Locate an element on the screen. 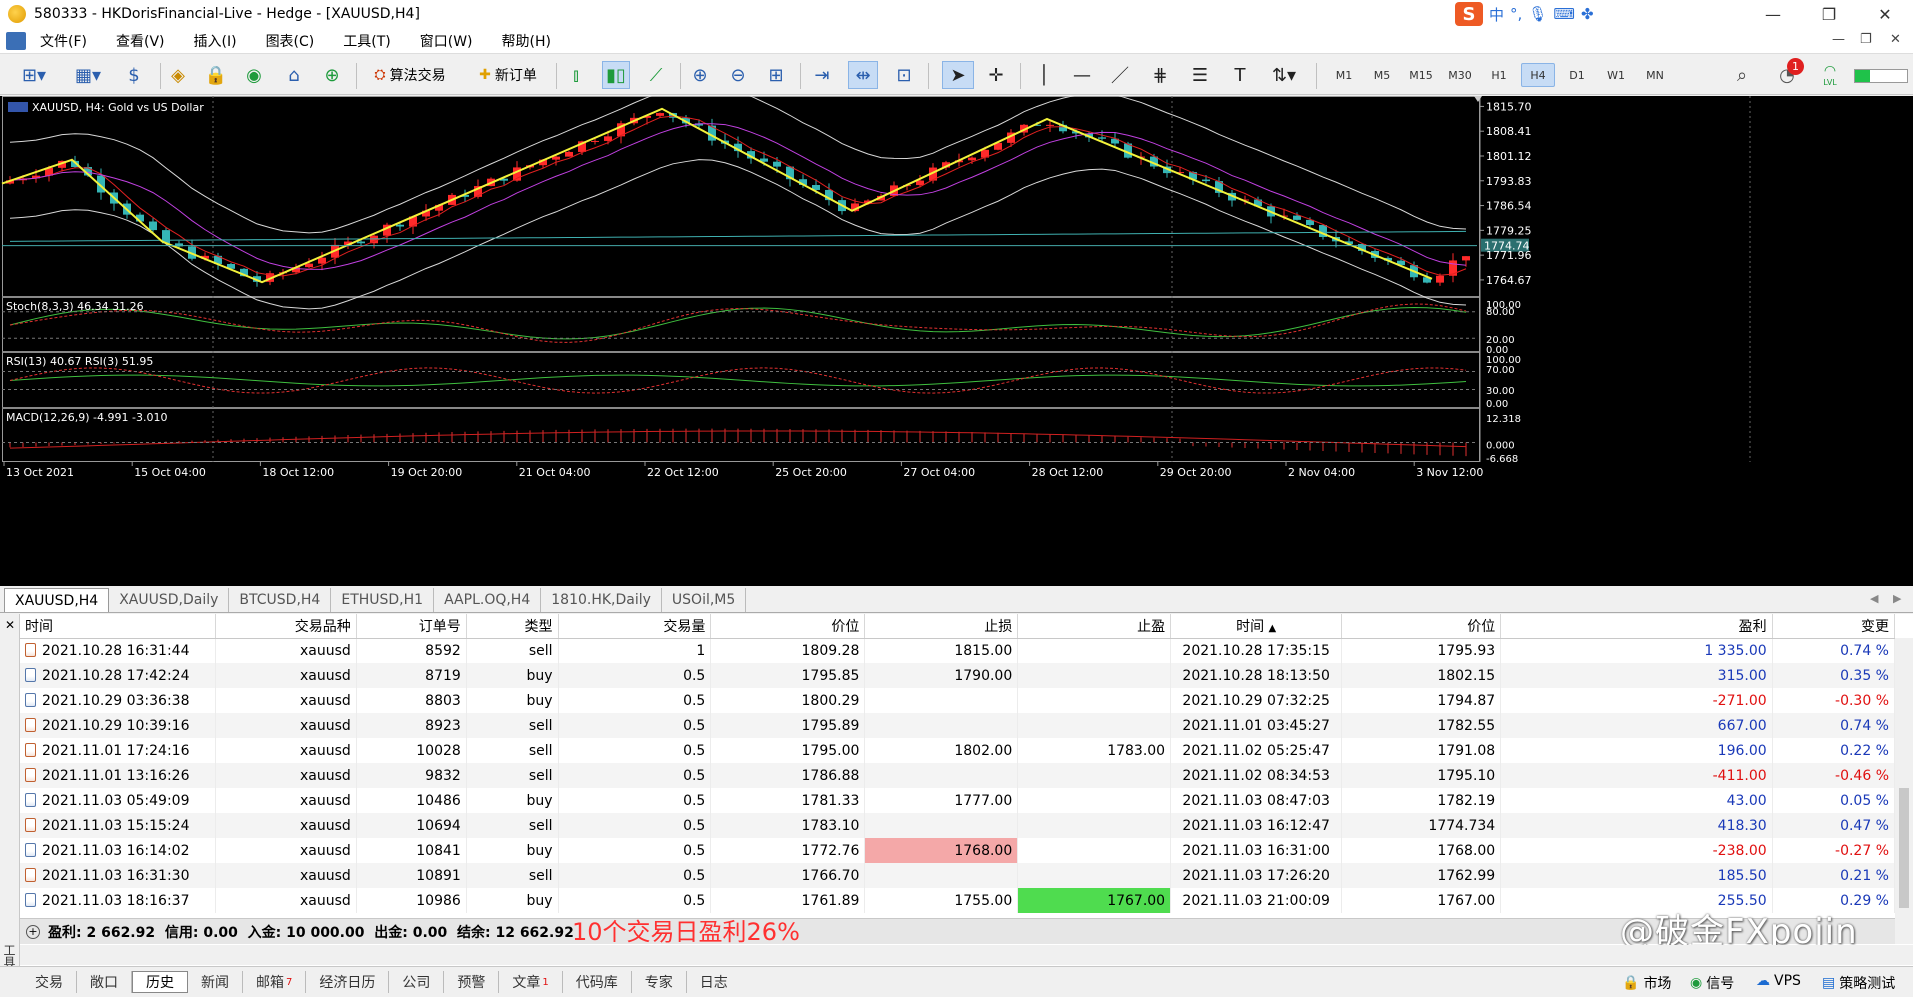 The image size is (1913, 997). data-window-icon: ◈ is located at coordinates (178, 75).